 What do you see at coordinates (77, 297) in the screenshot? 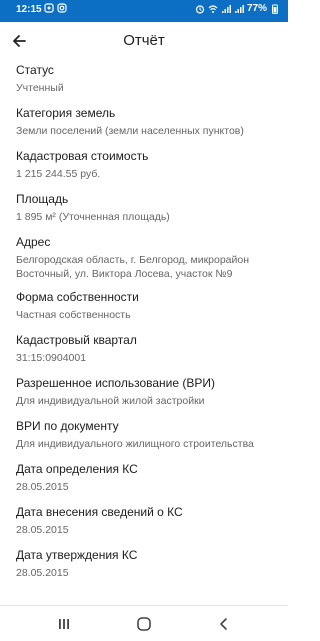
I see `field-label: Форма собственности` at bounding box center [77, 297].